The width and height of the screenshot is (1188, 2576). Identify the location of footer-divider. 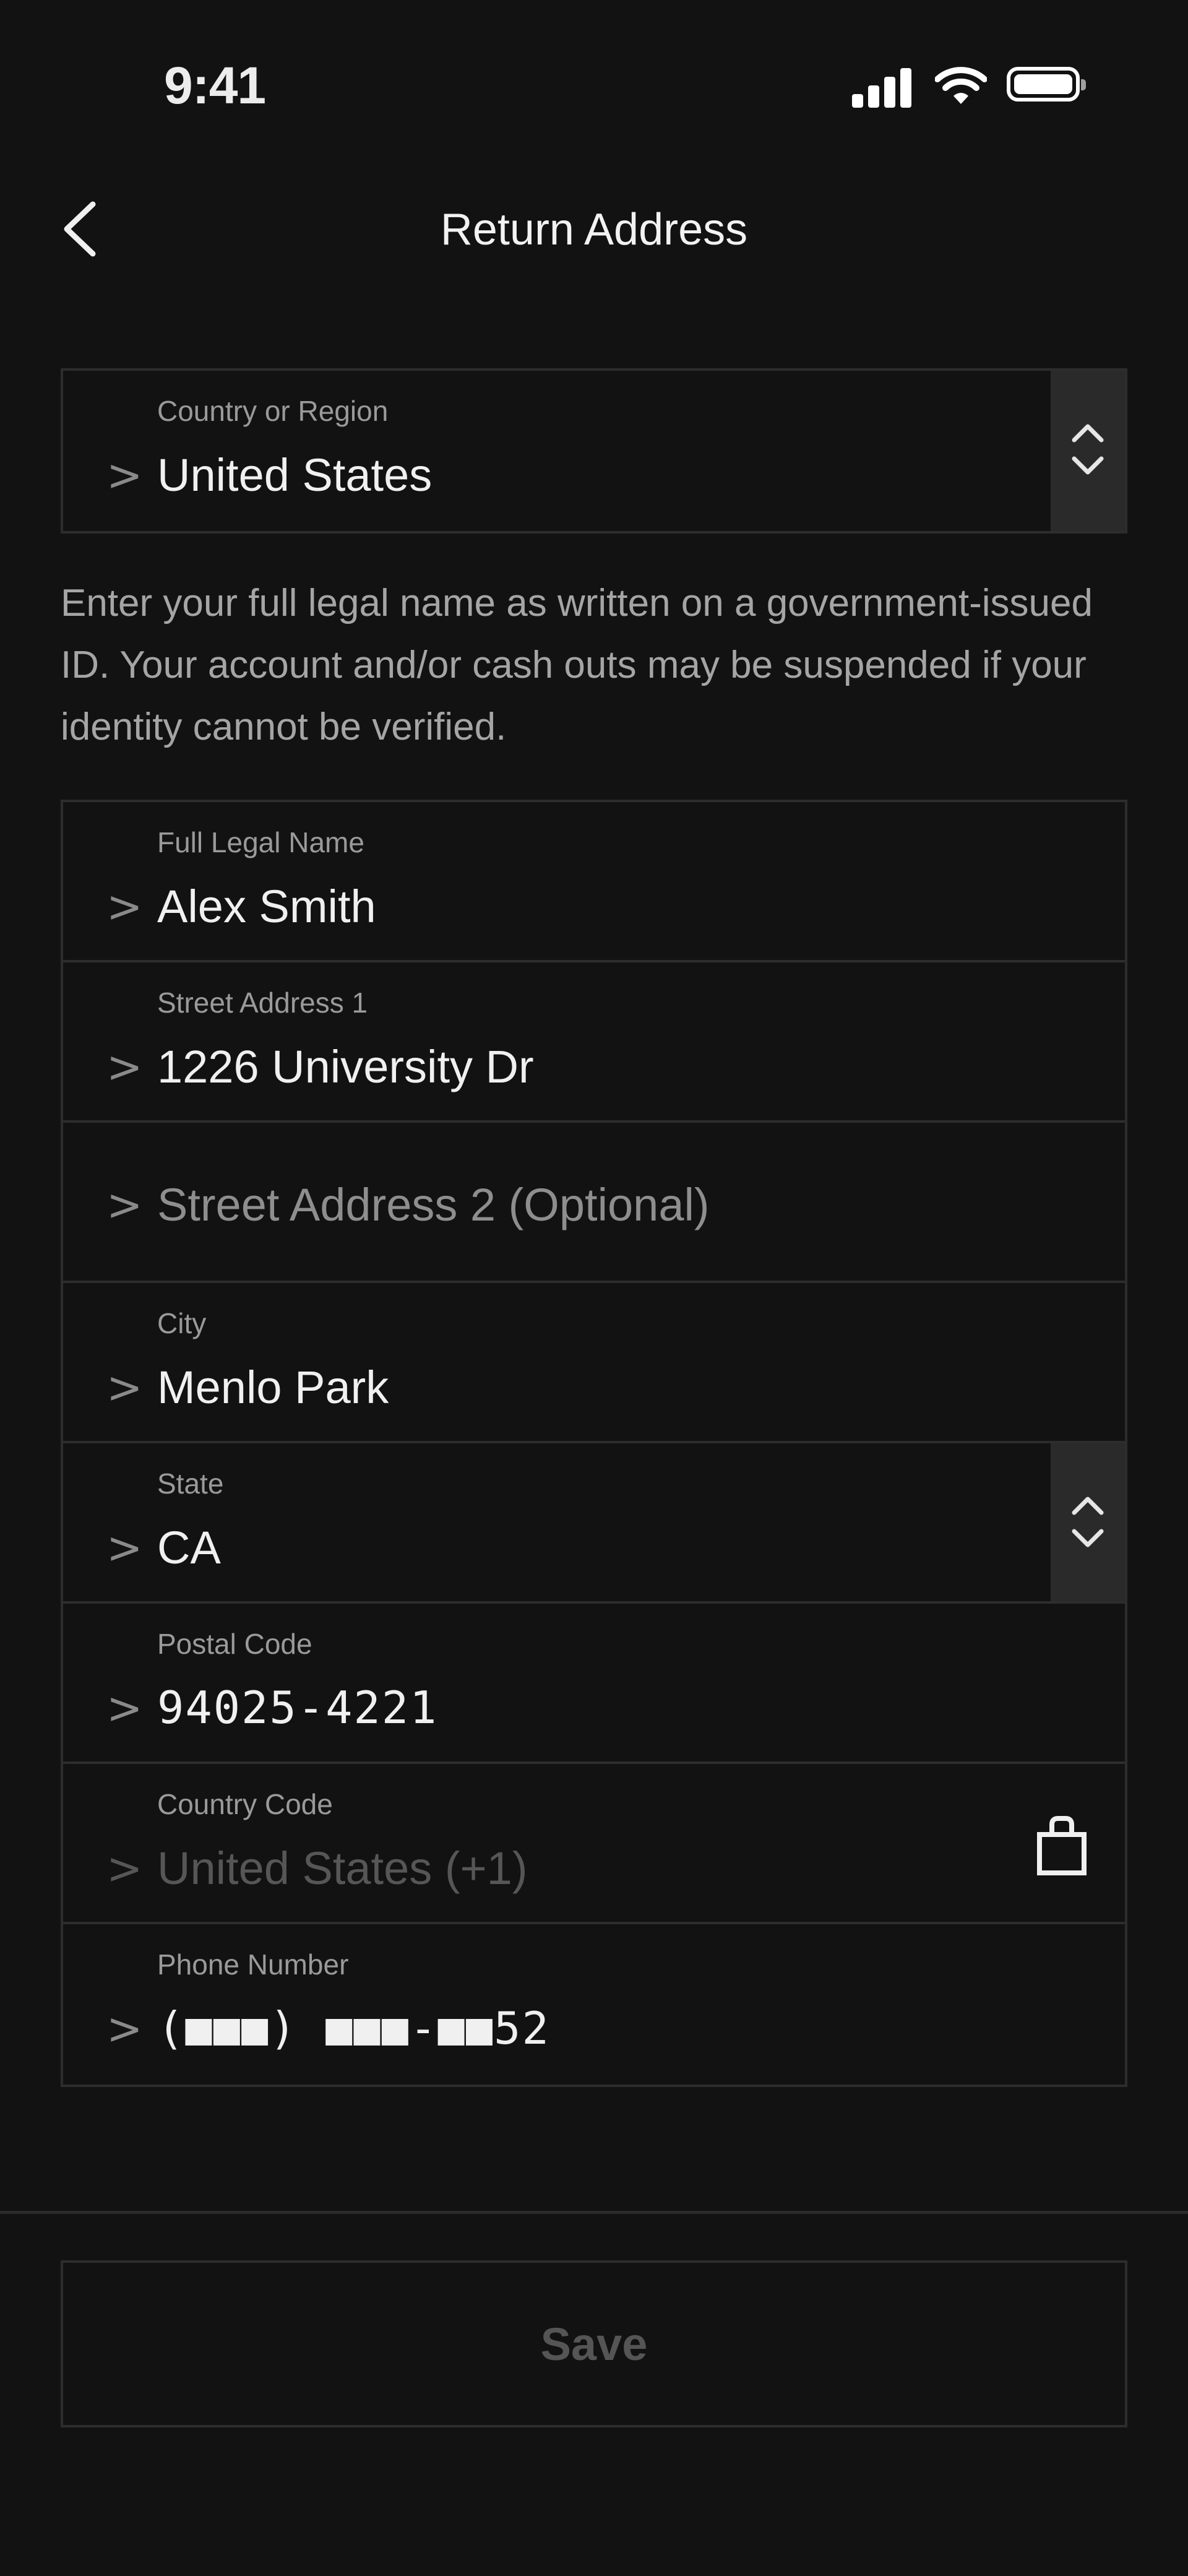
(594, 2212).